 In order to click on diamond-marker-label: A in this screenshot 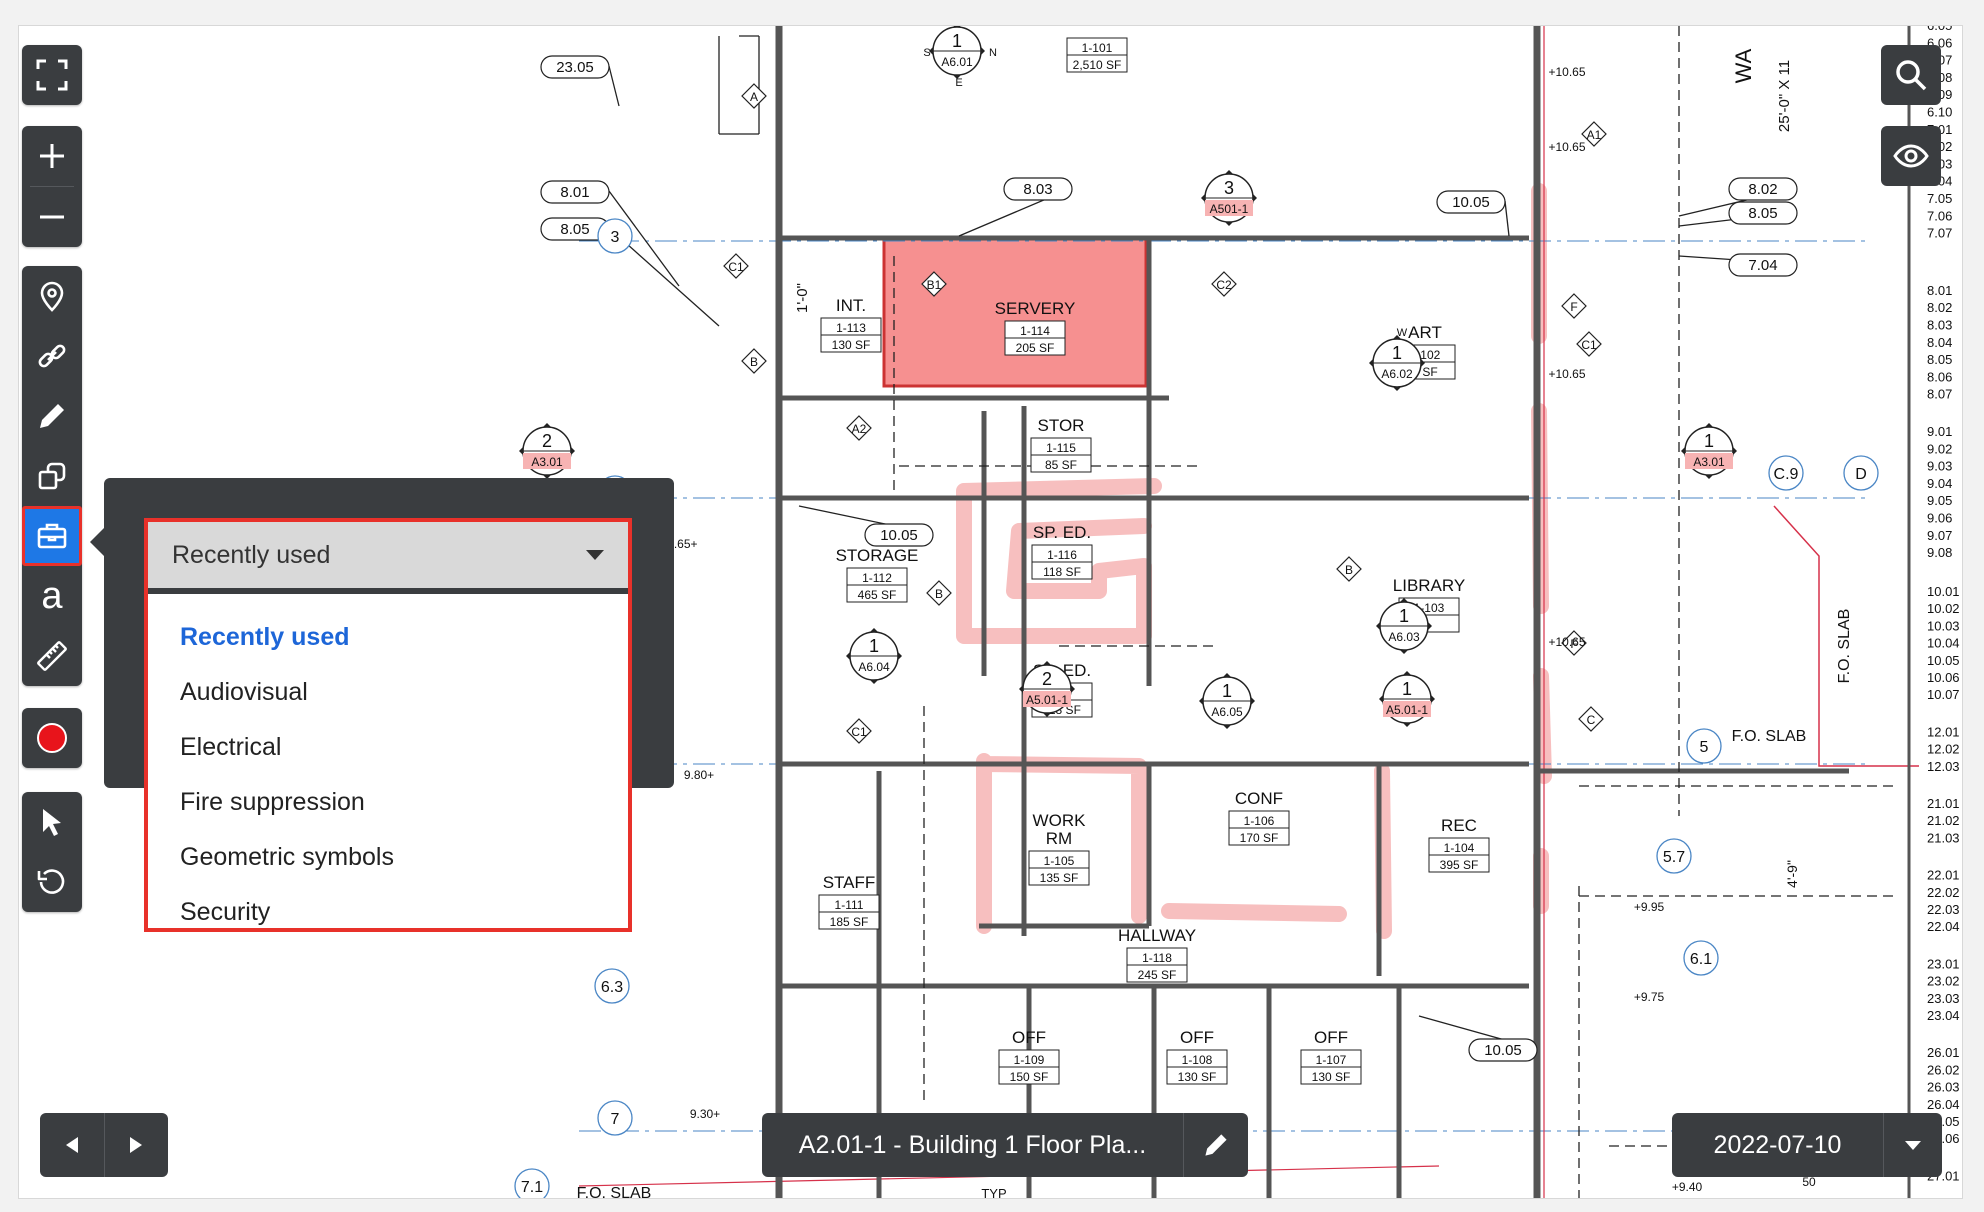, I will do `click(754, 97)`.